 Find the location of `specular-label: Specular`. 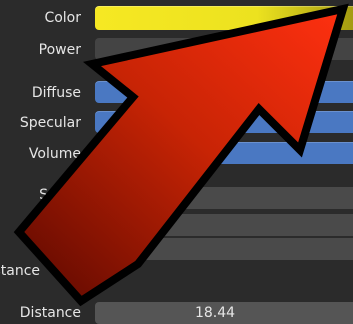

specular-label: Specular is located at coordinates (50, 123).